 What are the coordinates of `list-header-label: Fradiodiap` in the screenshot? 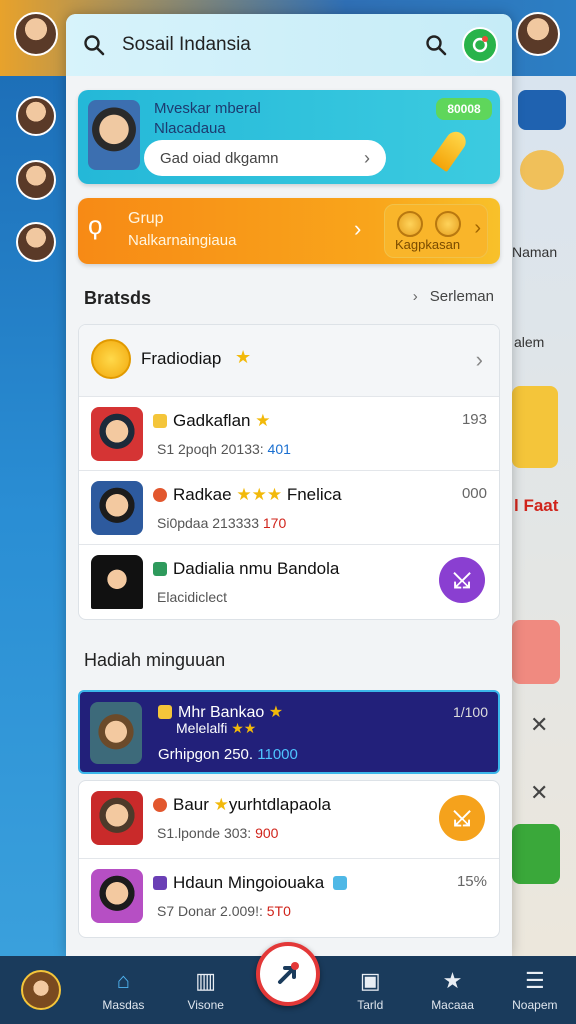 It's located at (181, 358).